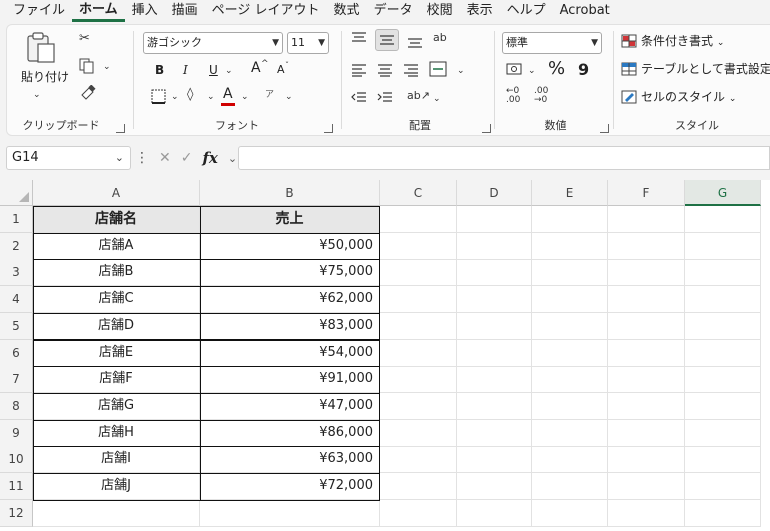 Image resolution: width=770 pixels, height=531 pixels. Describe the element at coordinates (415, 42) in the screenshot. I see `align-bottom-icon` at that location.